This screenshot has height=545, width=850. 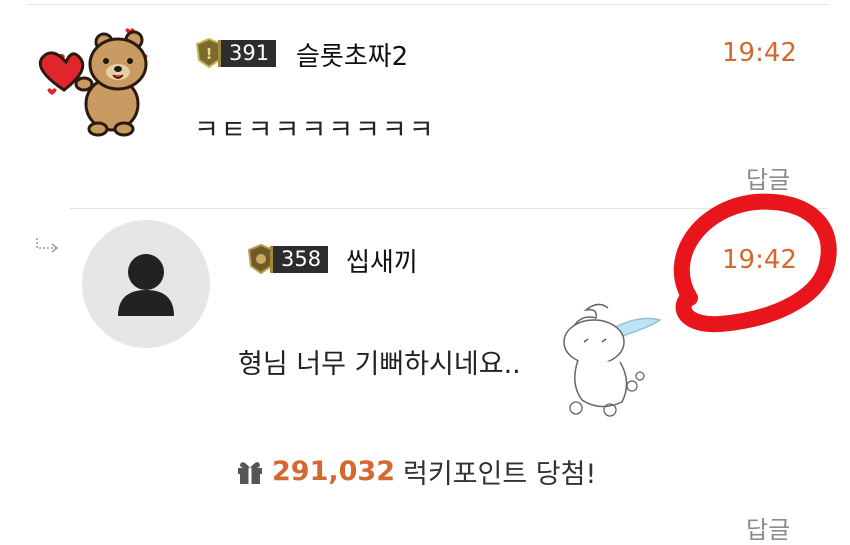 What do you see at coordinates (299, 259) in the screenshot?
I see `level-number: 358` at bounding box center [299, 259].